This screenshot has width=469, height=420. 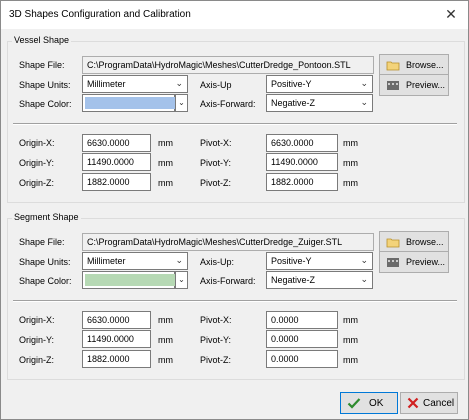 What do you see at coordinates (291, 84) in the screenshot?
I see `vessel-axis-up-value: Positive-Y` at bounding box center [291, 84].